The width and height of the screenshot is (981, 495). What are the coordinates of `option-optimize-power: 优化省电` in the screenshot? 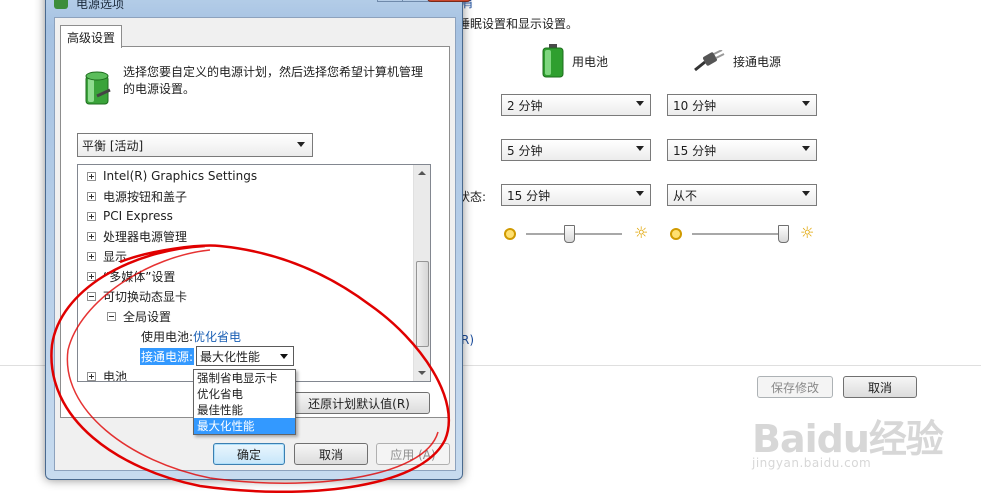 It's located at (244, 394).